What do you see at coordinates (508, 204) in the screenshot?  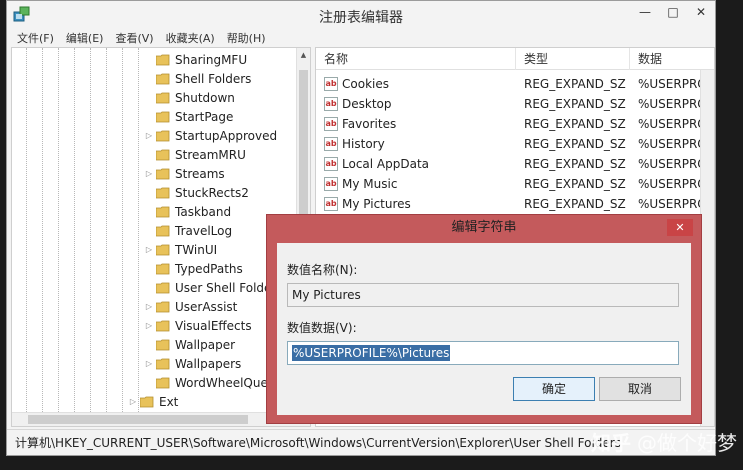 I see `registry-value-row: ab My Pictures REG_EXPAND_SZ %USERPRO` at bounding box center [508, 204].